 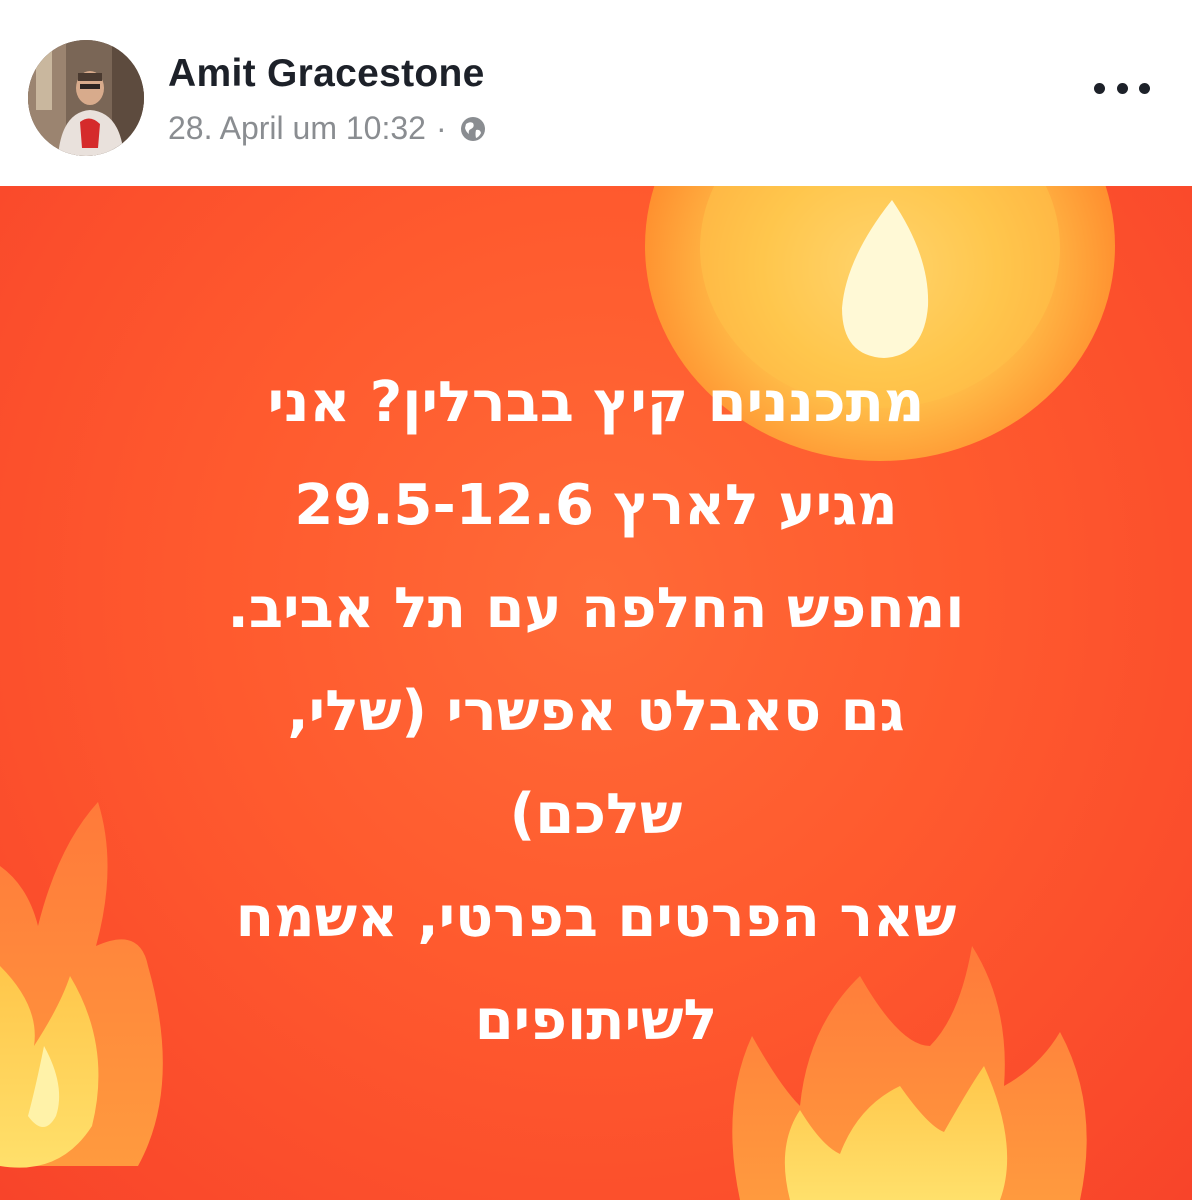 What do you see at coordinates (596, 917) in the screenshot?
I see `text-line: שאר הפרטים בפרטי, אשמח` at bounding box center [596, 917].